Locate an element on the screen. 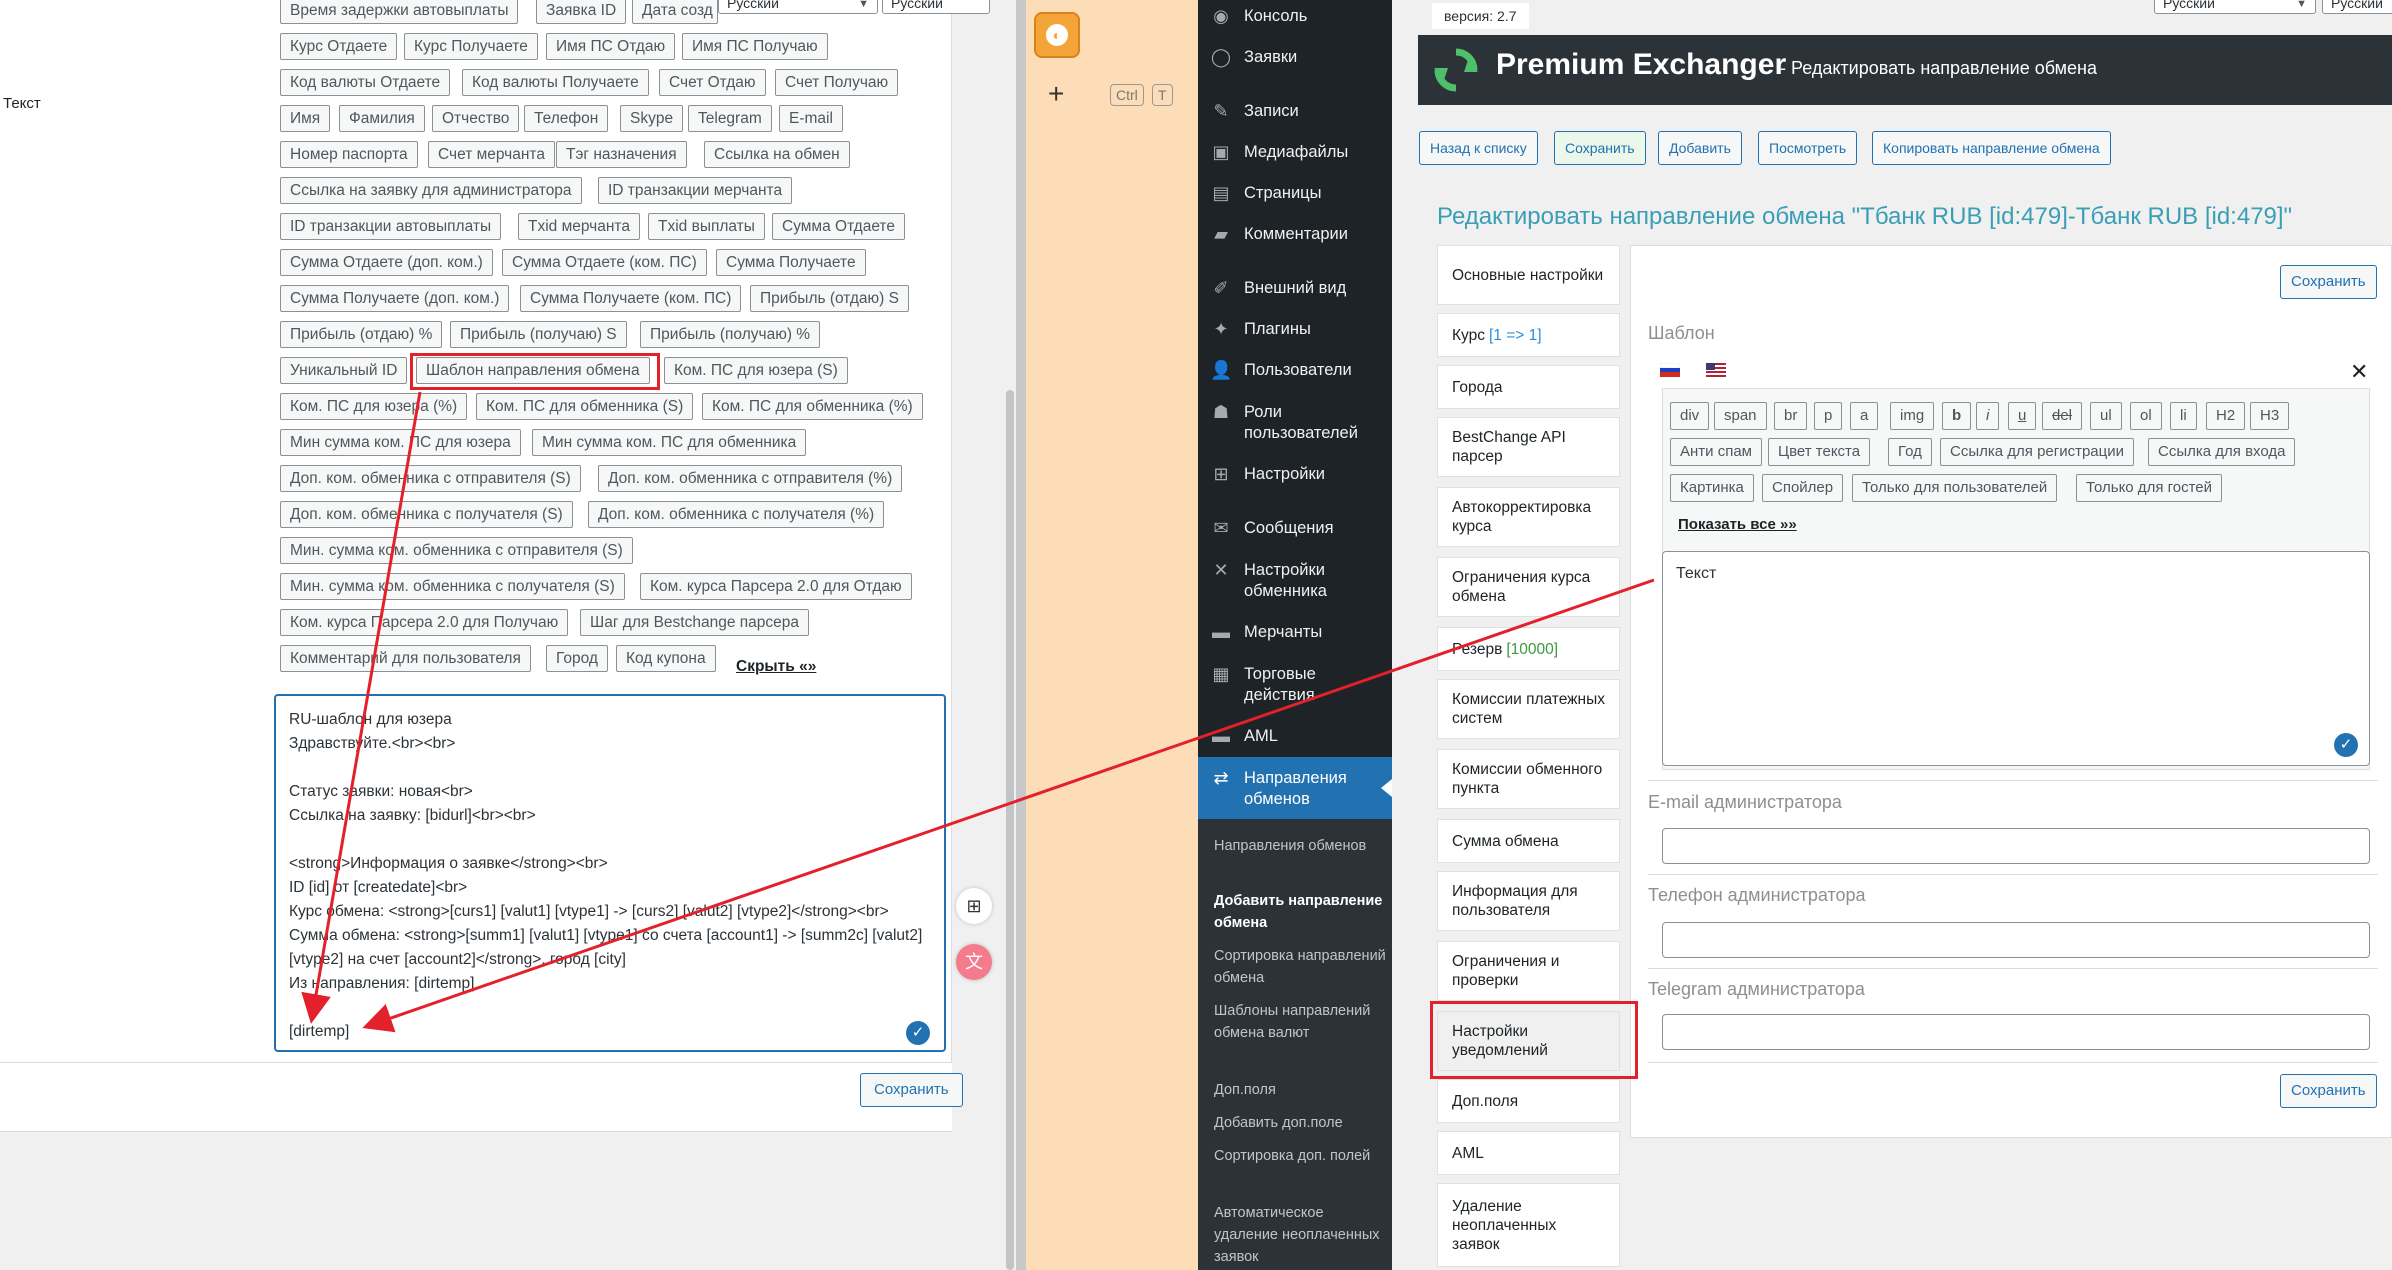  editor-button-ul: ul is located at coordinates (2106, 416).